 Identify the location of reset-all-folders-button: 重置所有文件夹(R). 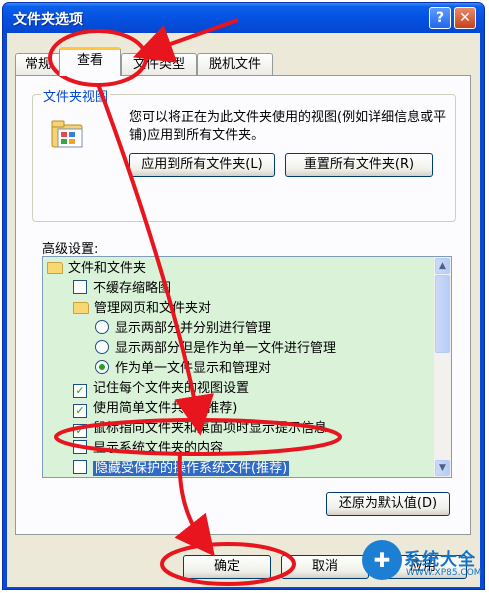
(359, 165).